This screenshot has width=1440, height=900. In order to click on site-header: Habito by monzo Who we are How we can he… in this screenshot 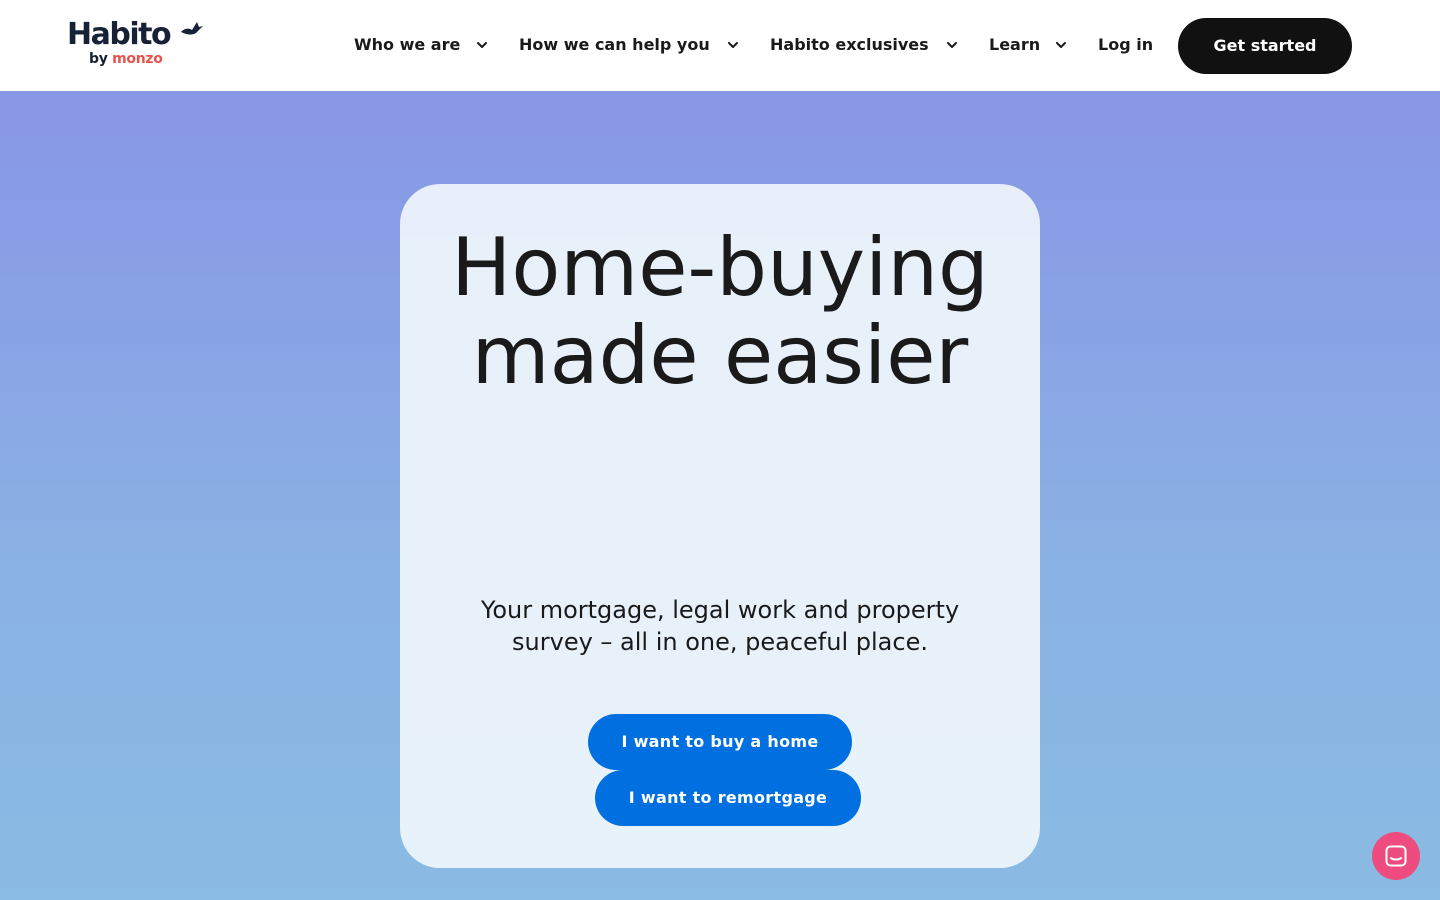, I will do `click(720, 45)`.